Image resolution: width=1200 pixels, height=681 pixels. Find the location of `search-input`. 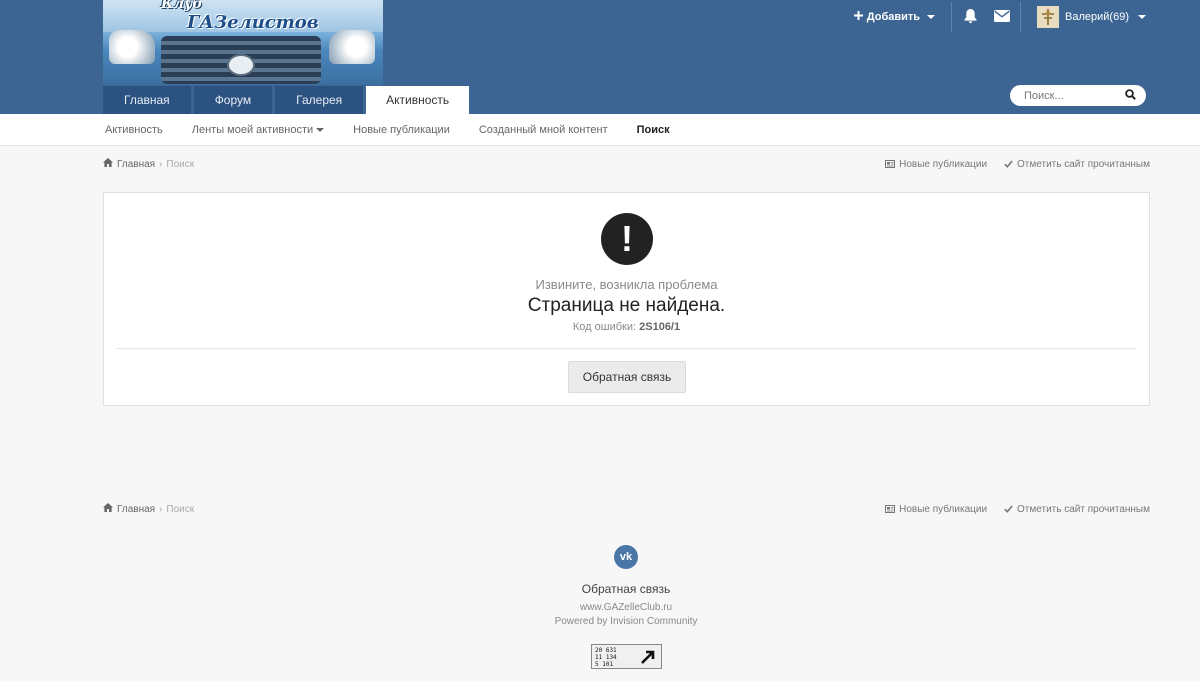

search-input is located at coordinates (1069, 95).